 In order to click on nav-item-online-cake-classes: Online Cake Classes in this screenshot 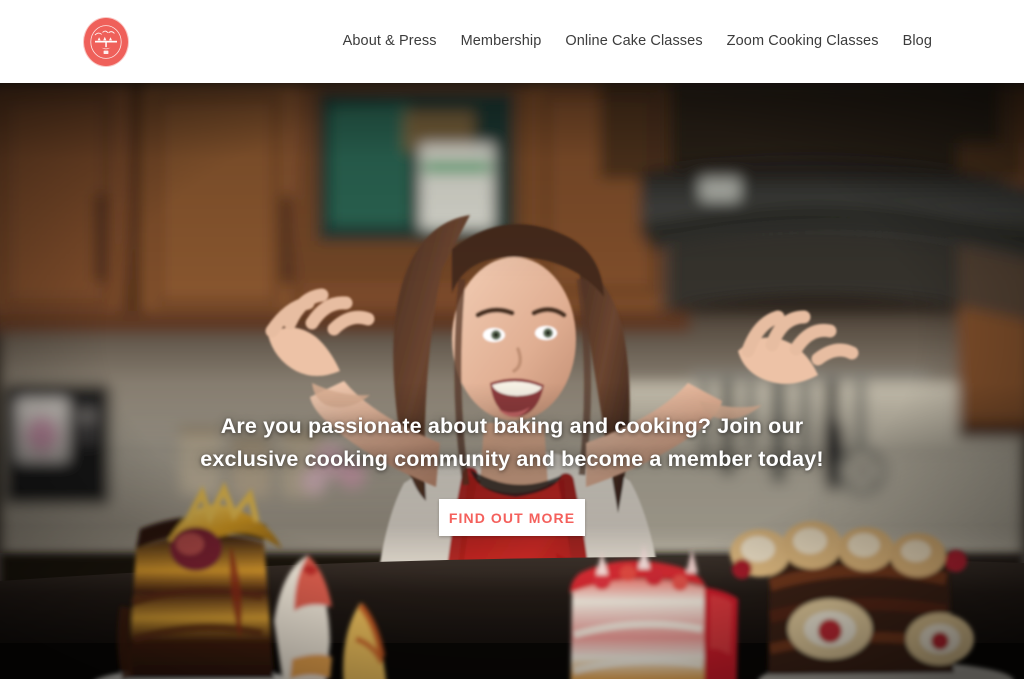, I will do `click(633, 41)`.